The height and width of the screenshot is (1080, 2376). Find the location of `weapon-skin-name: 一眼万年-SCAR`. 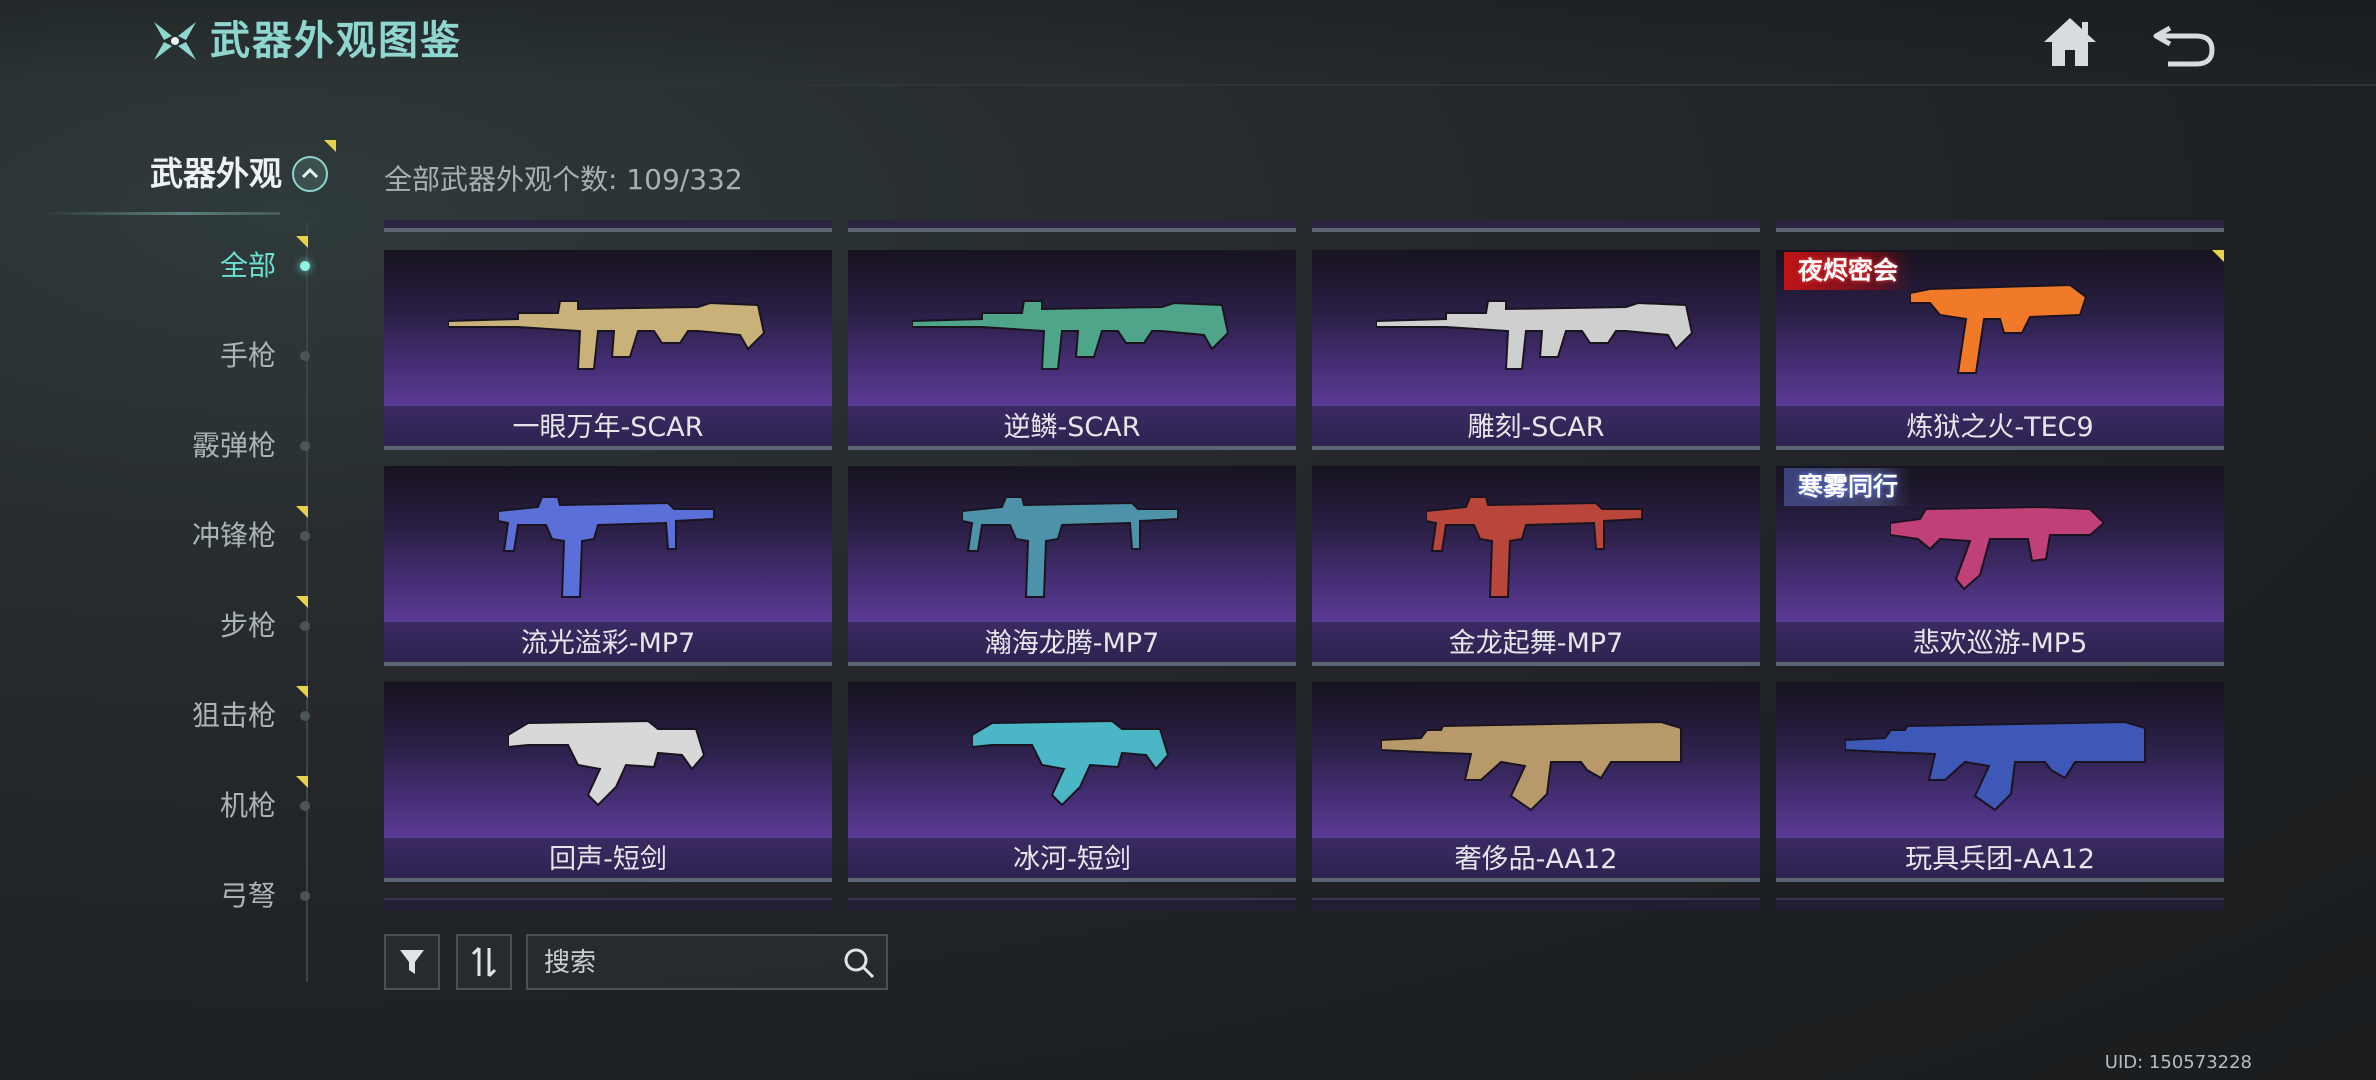

weapon-skin-name: 一眼万年-SCAR is located at coordinates (608, 427).